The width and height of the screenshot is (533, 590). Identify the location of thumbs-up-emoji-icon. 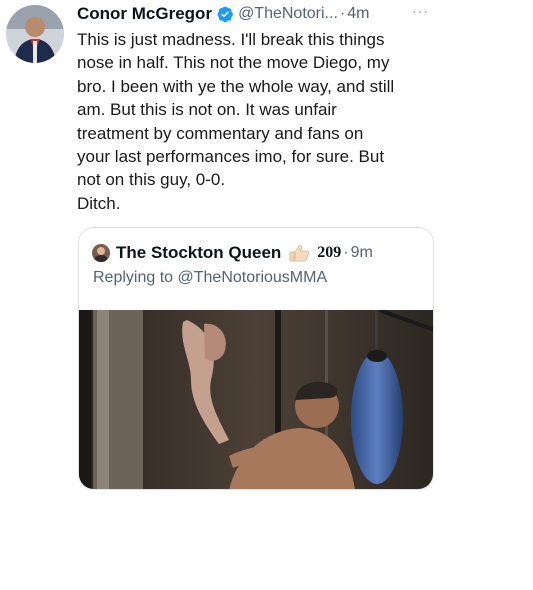
(299, 253).